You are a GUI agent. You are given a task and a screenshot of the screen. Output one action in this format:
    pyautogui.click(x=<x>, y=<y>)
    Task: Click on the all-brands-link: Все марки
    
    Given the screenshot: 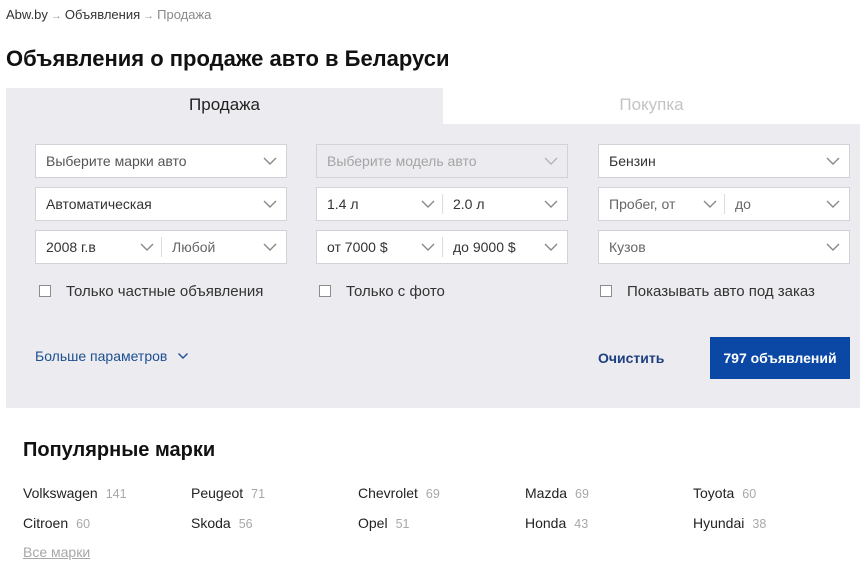 What is the action you would take?
    pyautogui.click(x=56, y=552)
    